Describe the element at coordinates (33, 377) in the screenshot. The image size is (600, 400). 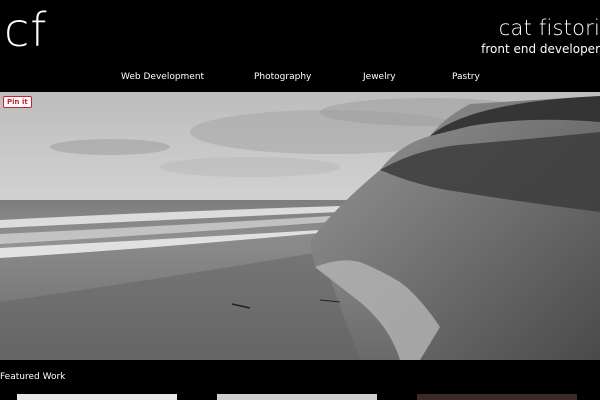
I see `featured-work-heading: Featured Work` at that location.